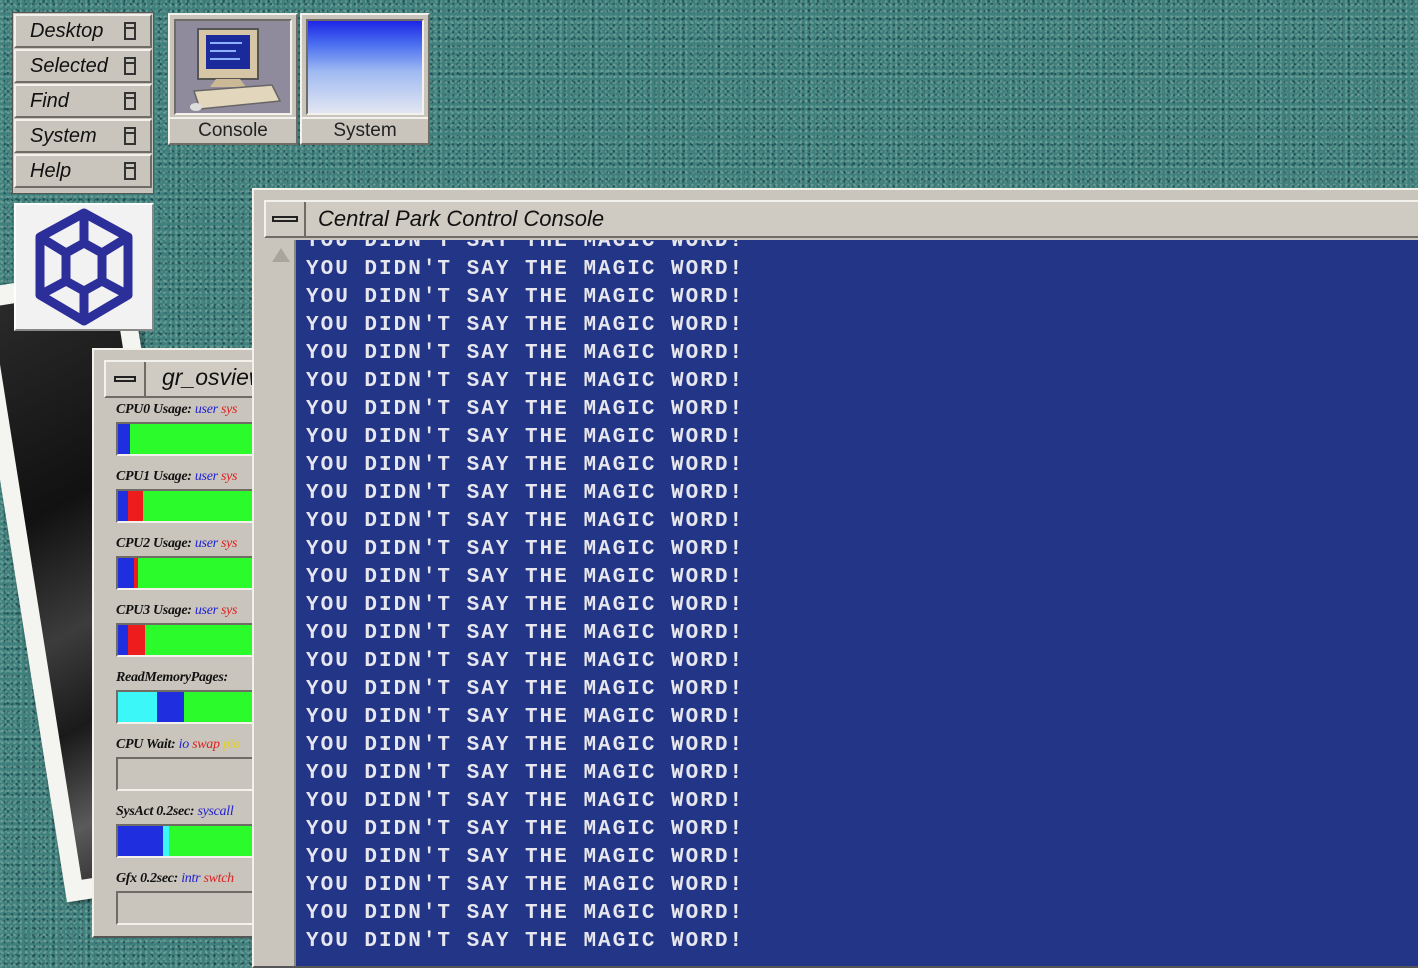  I want to click on toolchest-menu: Desktop Selected Find System Help, so click(83, 103).